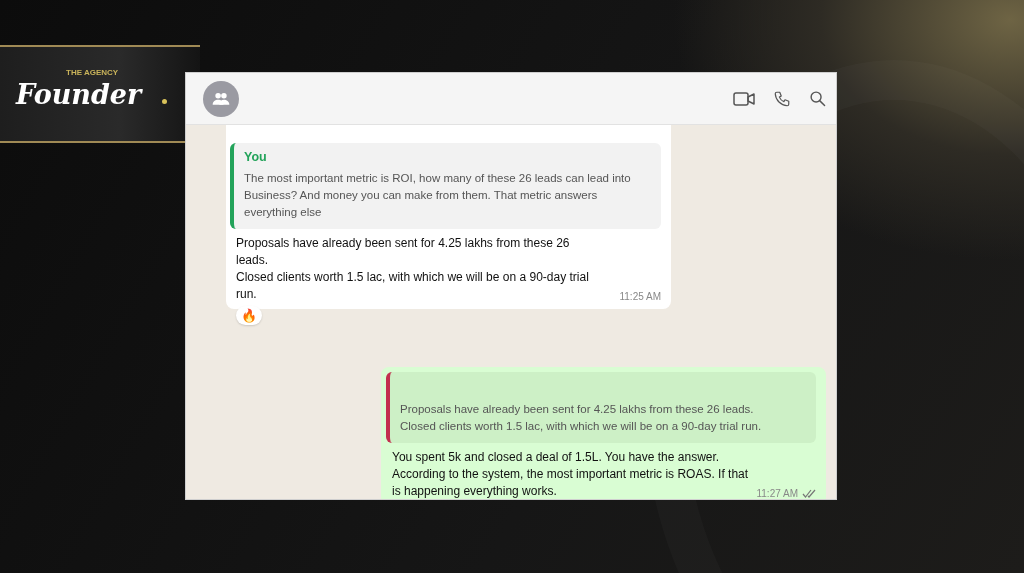 Image resolution: width=1024 pixels, height=573 pixels. I want to click on quote-text: Proposals have already been sent for 4.25 lakhs from these 26 leads. Closed clients worth 1.5 lac, with which we will be on a 90-day trial run., so click(581, 418).